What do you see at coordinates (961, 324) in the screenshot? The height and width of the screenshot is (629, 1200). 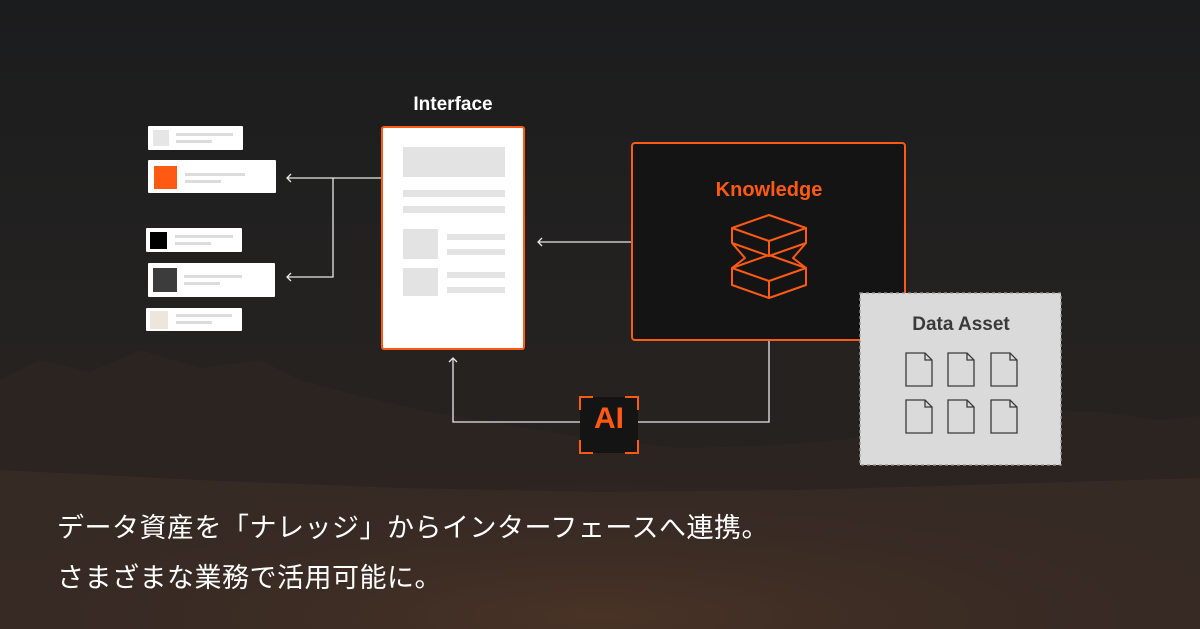 I see `data-asset-label: Data Asset` at bounding box center [961, 324].